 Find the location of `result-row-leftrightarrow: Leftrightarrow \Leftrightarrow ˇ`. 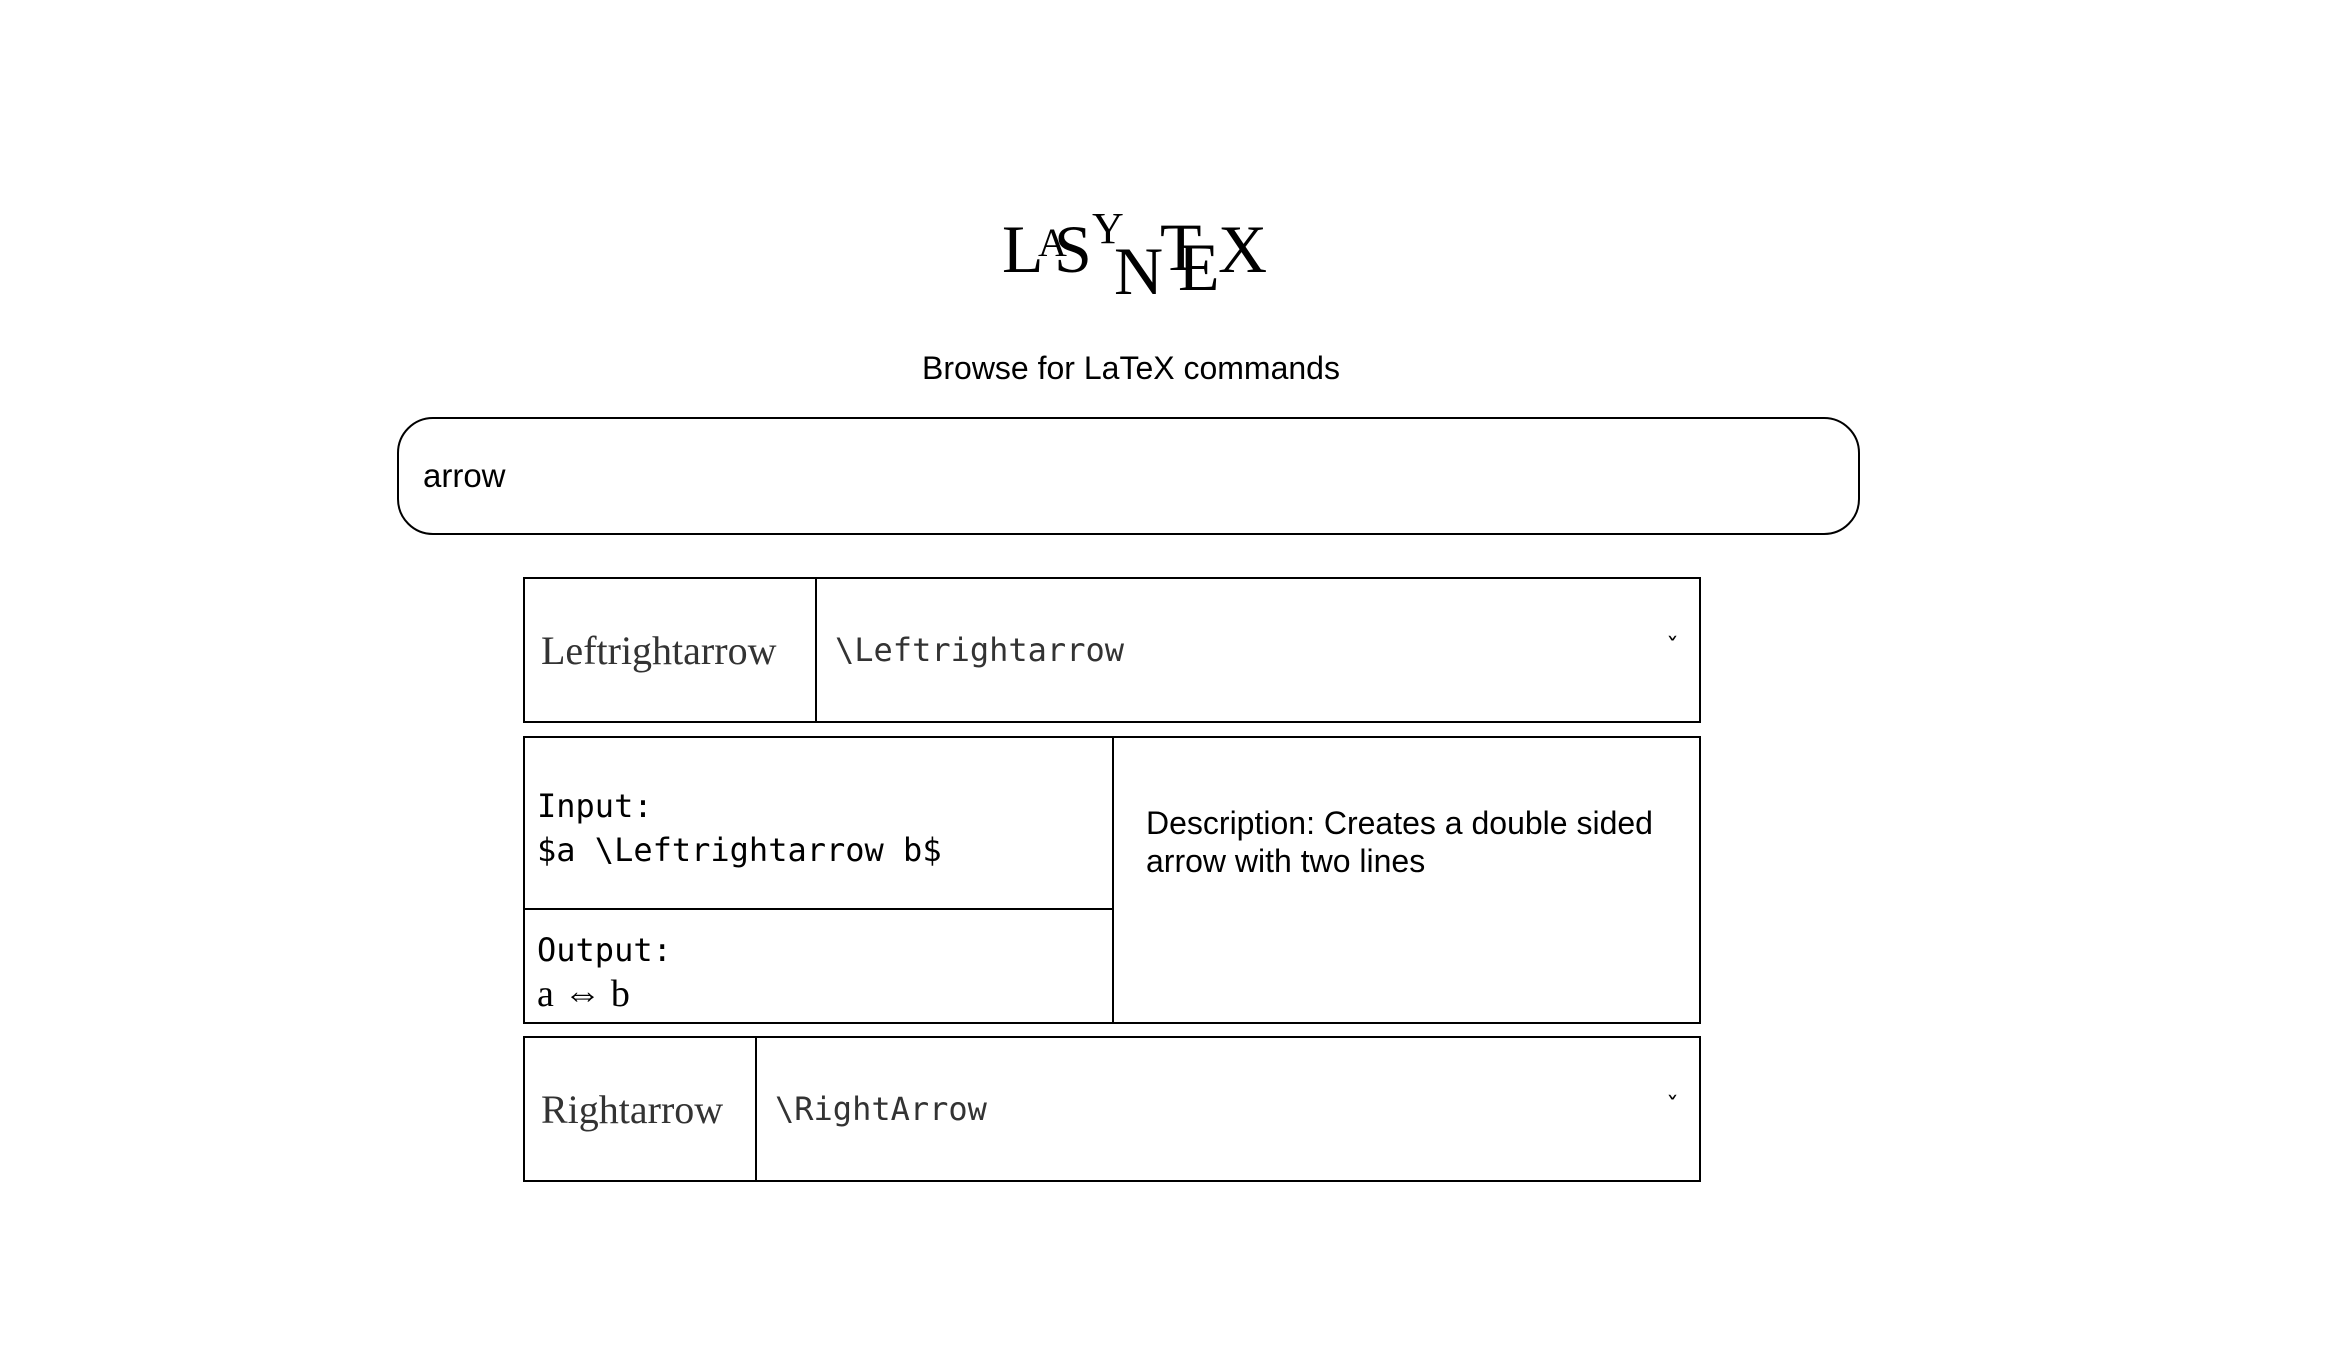

result-row-leftrightarrow: Leftrightarrow \Leftrightarrow ˇ is located at coordinates (1112, 650).